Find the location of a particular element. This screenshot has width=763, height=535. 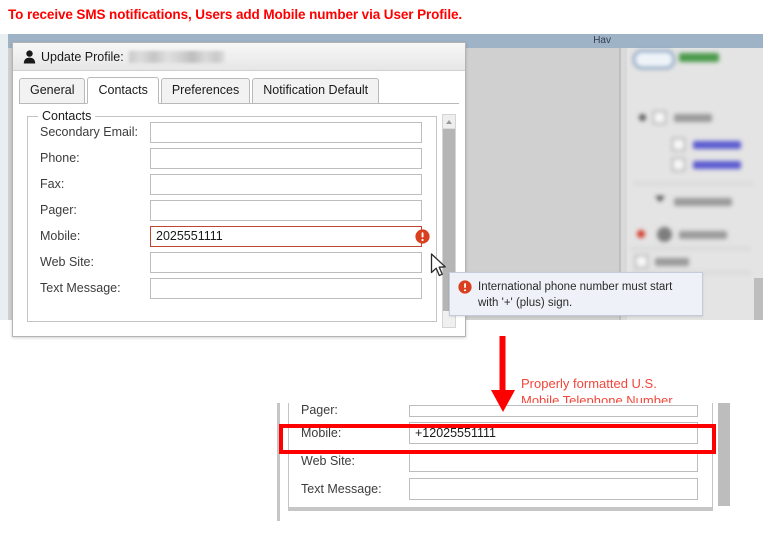

bp-label-pager: Pager: is located at coordinates (319, 410).